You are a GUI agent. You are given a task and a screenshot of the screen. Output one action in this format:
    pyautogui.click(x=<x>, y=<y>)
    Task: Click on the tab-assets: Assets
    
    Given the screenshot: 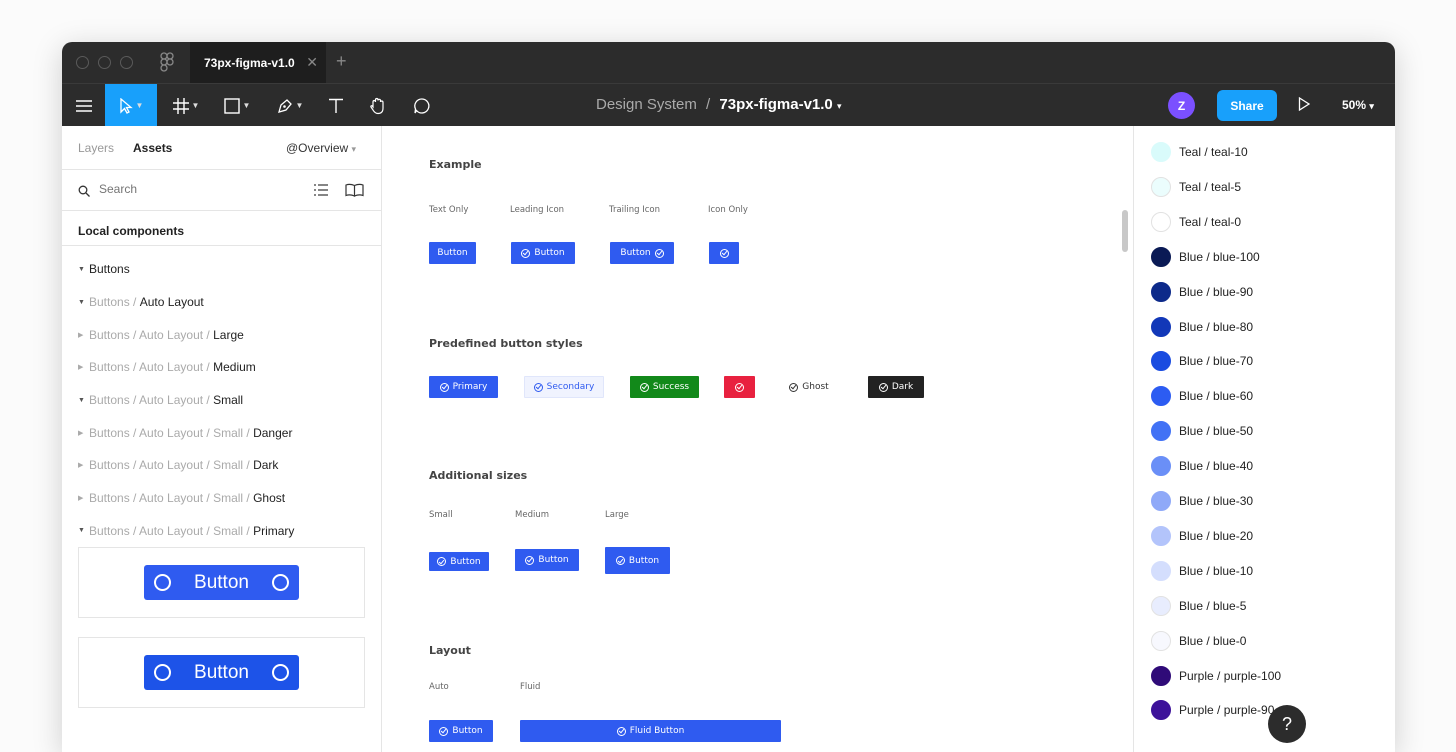 What is the action you would take?
    pyautogui.click(x=152, y=148)
    